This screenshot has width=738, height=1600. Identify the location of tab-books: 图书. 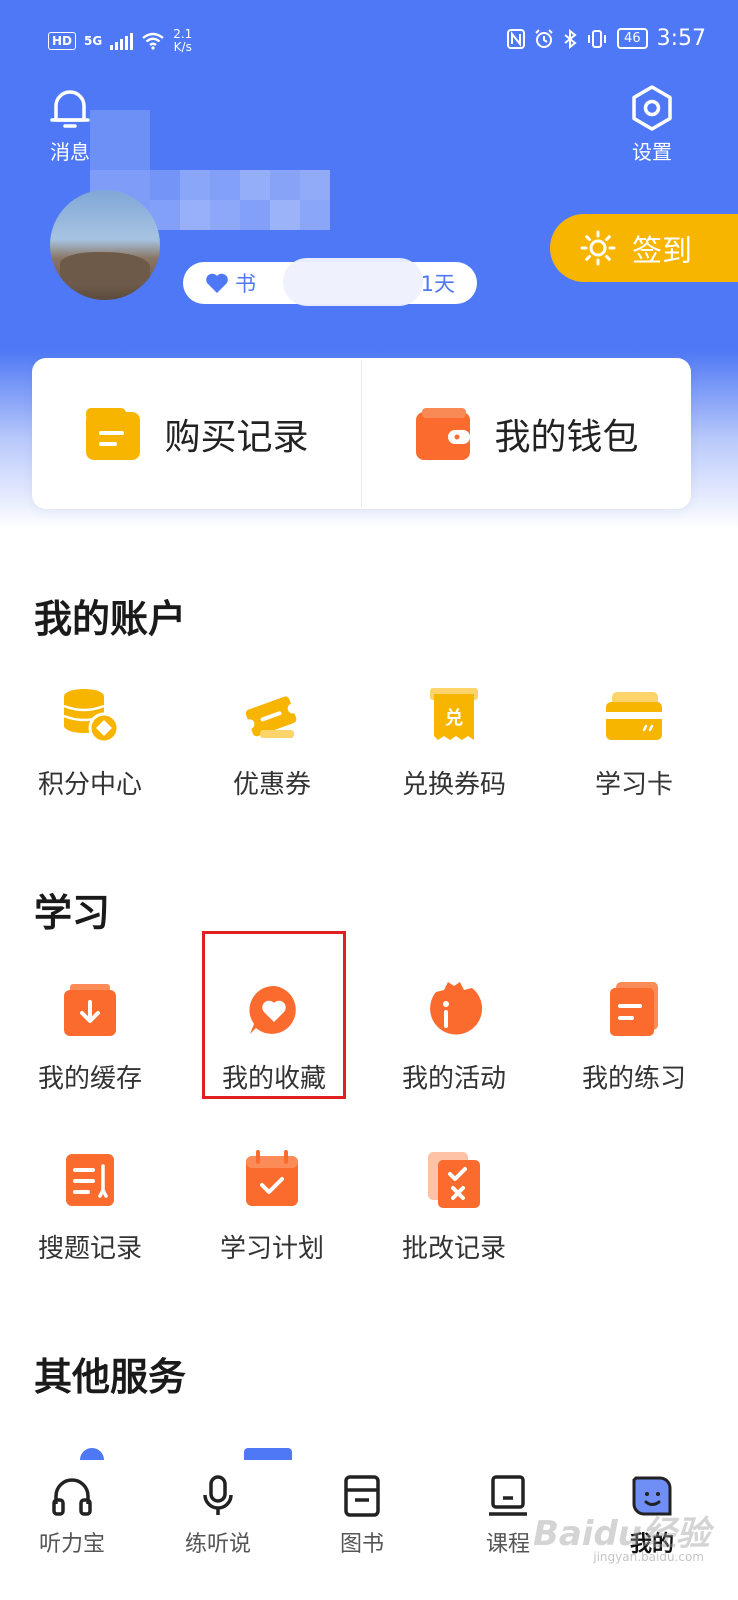
(362, 1516).